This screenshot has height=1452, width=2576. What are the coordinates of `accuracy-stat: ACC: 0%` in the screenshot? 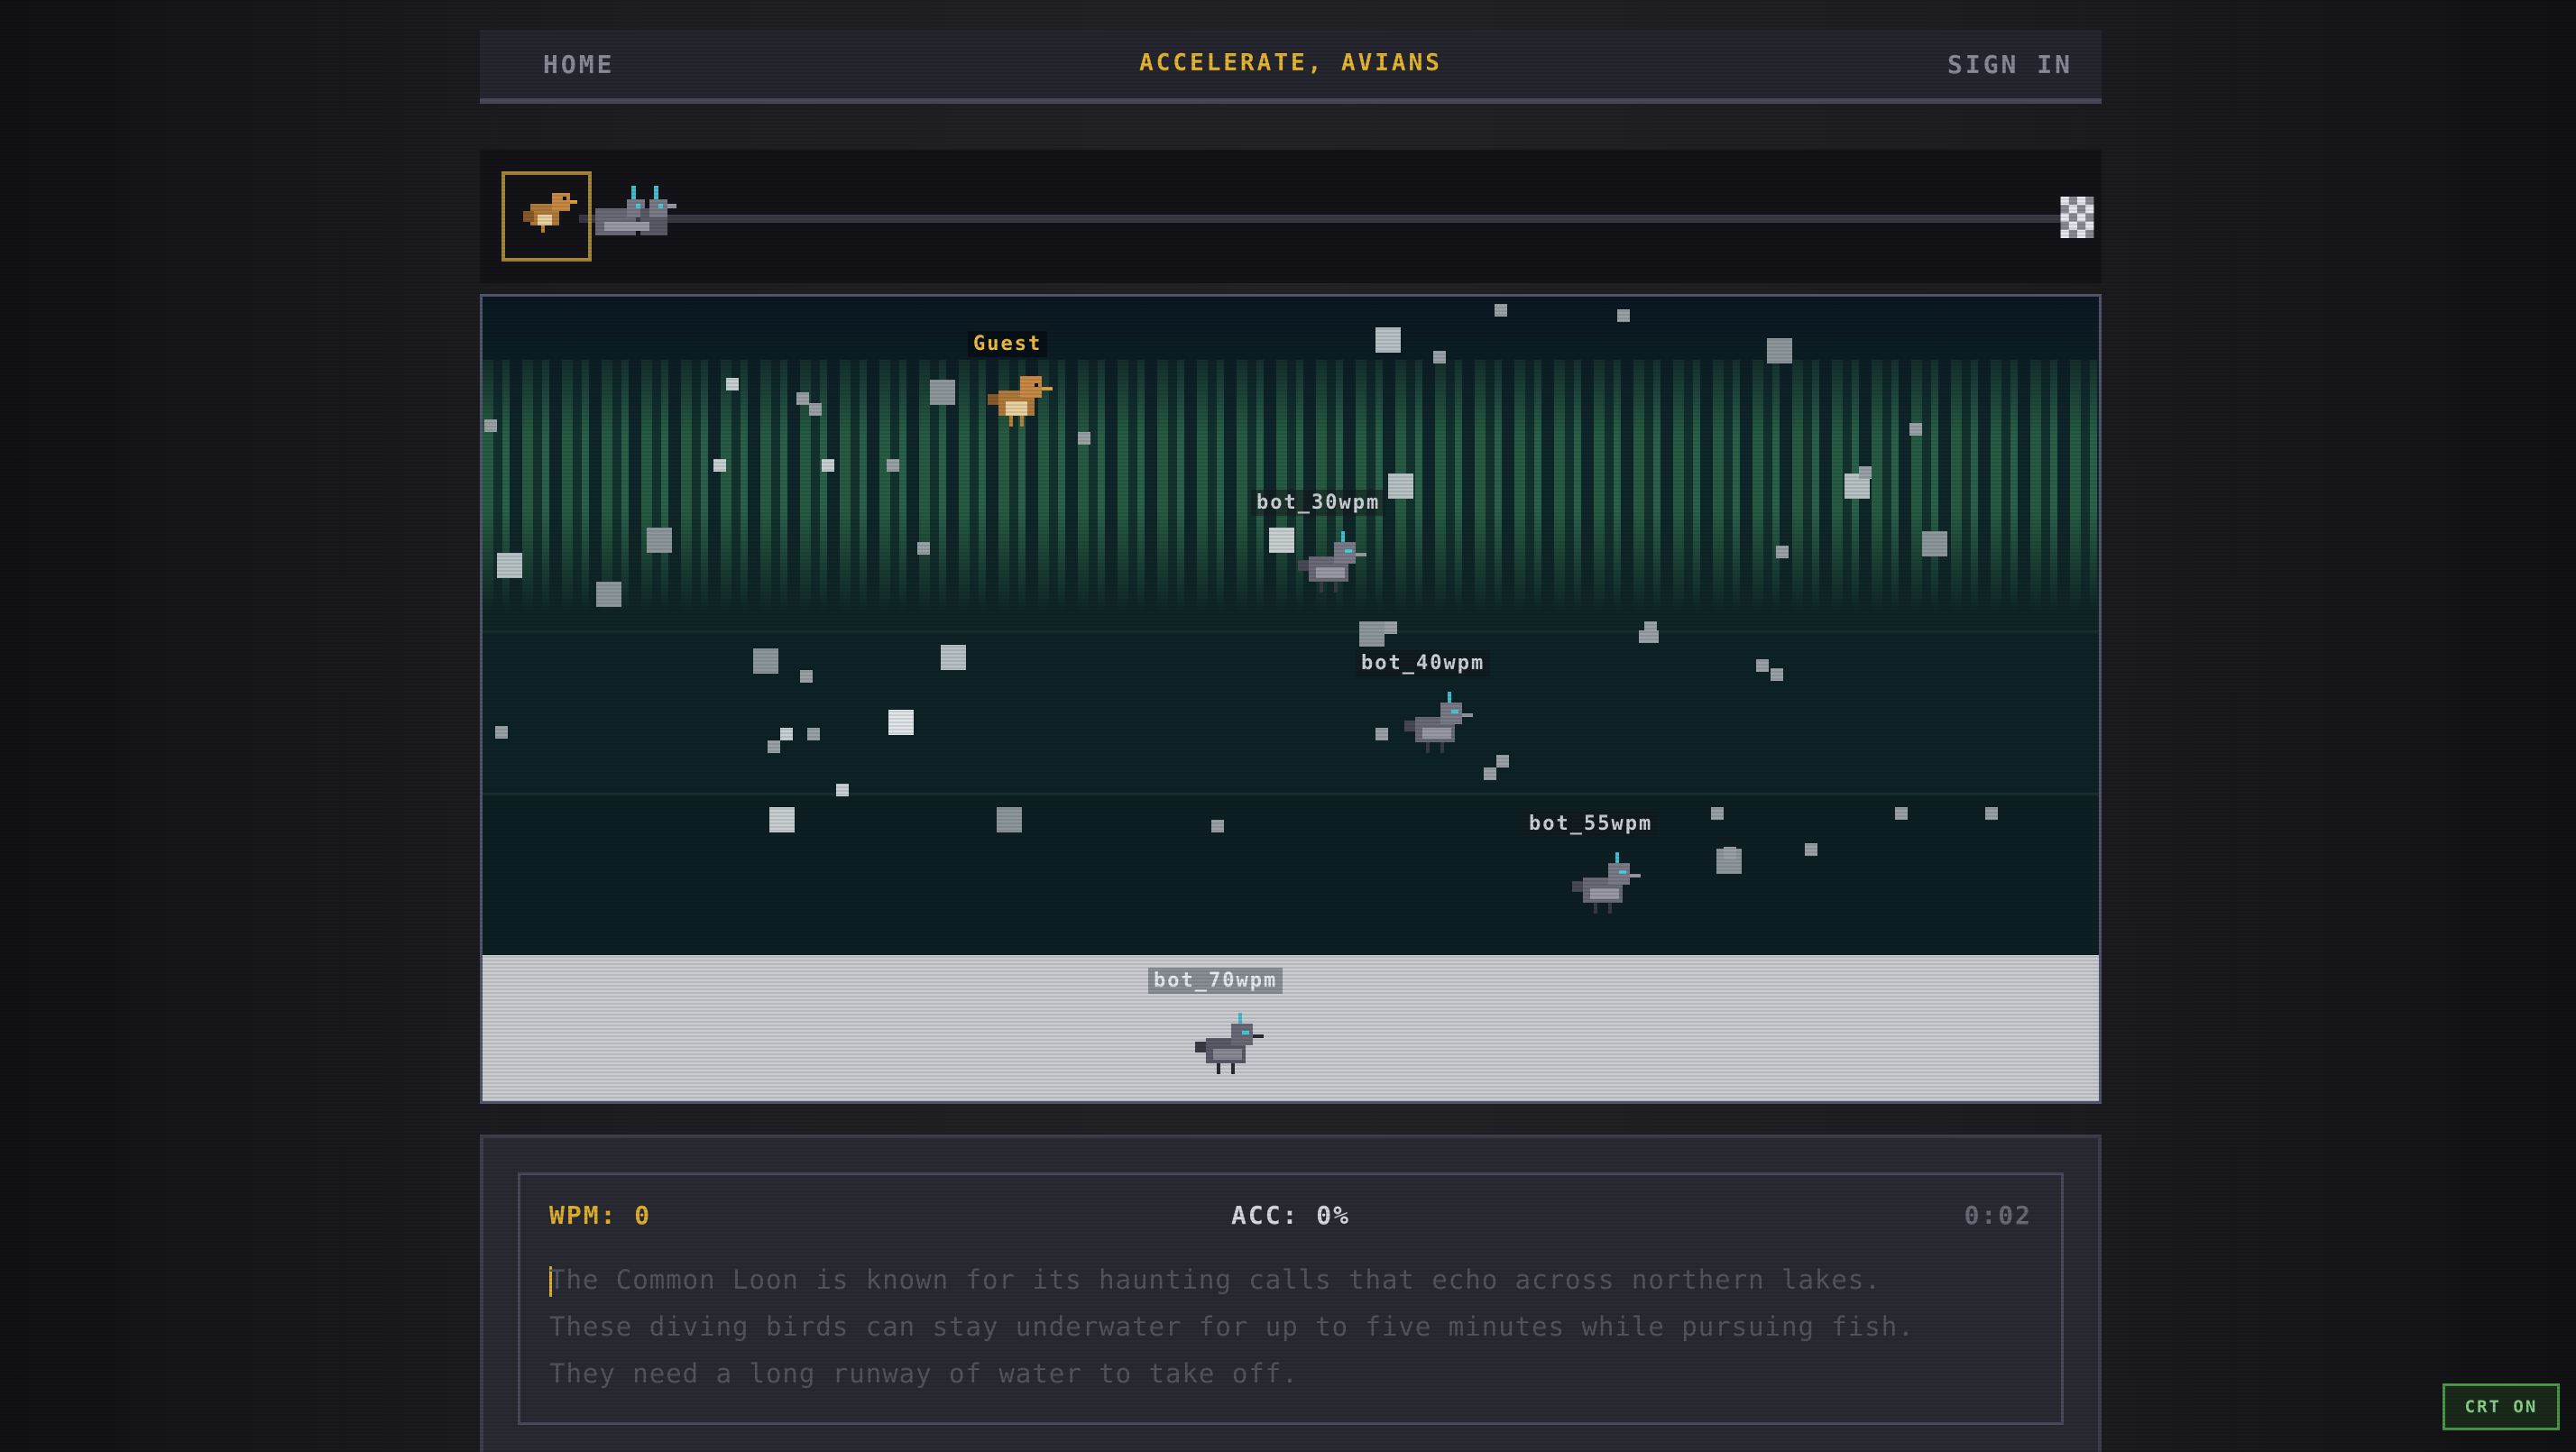 It's located at (1290, 1215).